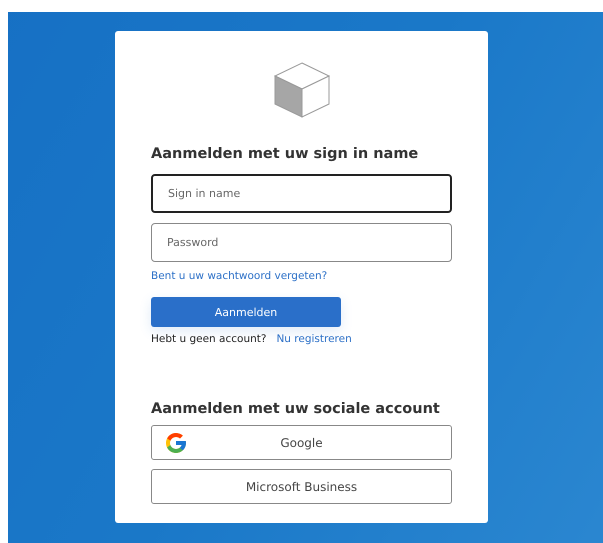 This screenshot has width=603, height=543. I want to click on sign-in-name-field: Sign in name, so click(301, 193).